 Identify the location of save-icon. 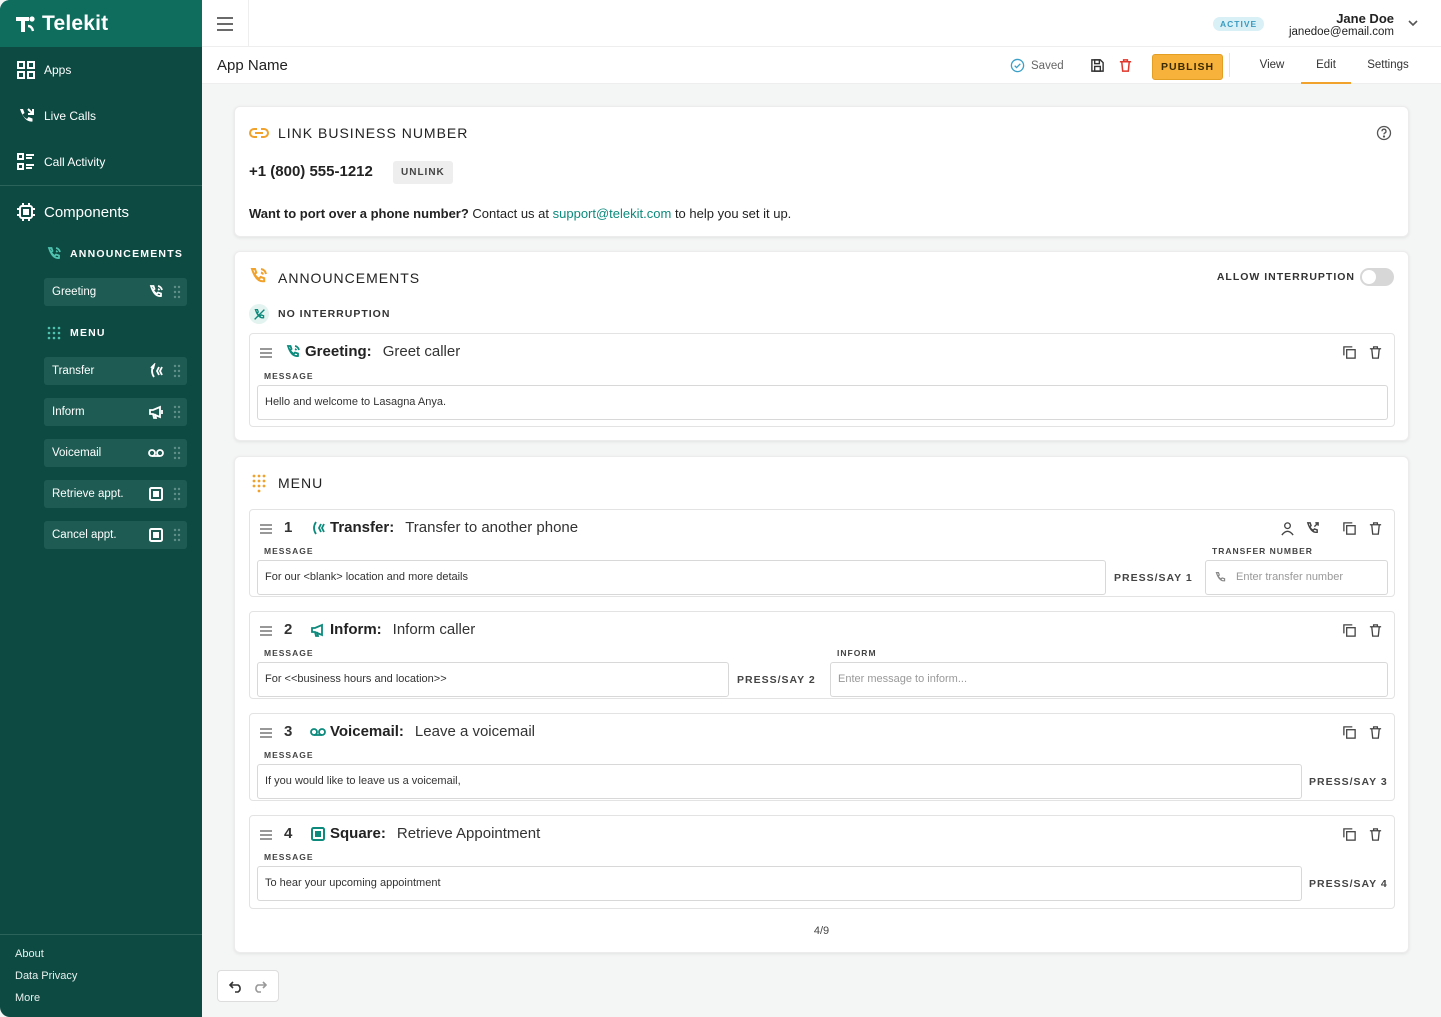
(1097, 65).